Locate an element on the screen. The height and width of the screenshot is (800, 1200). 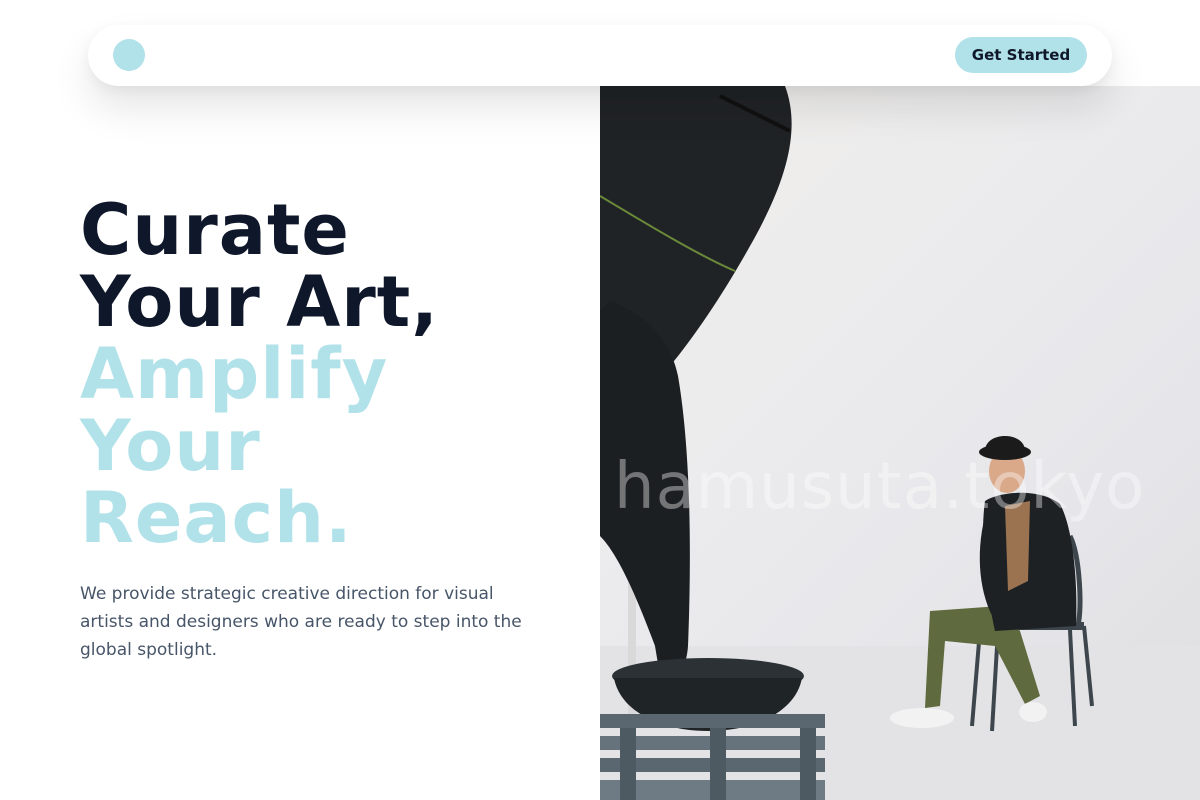
headline-line-1: Curate is located at coordinates (215, 230).